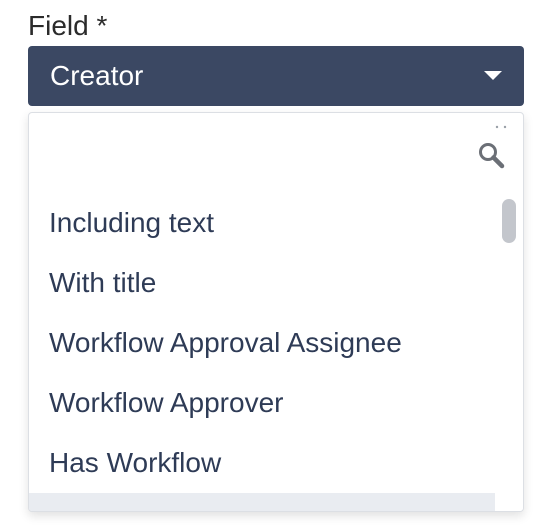  I want to click on dropdown-option: Including text, so click(262, 223).